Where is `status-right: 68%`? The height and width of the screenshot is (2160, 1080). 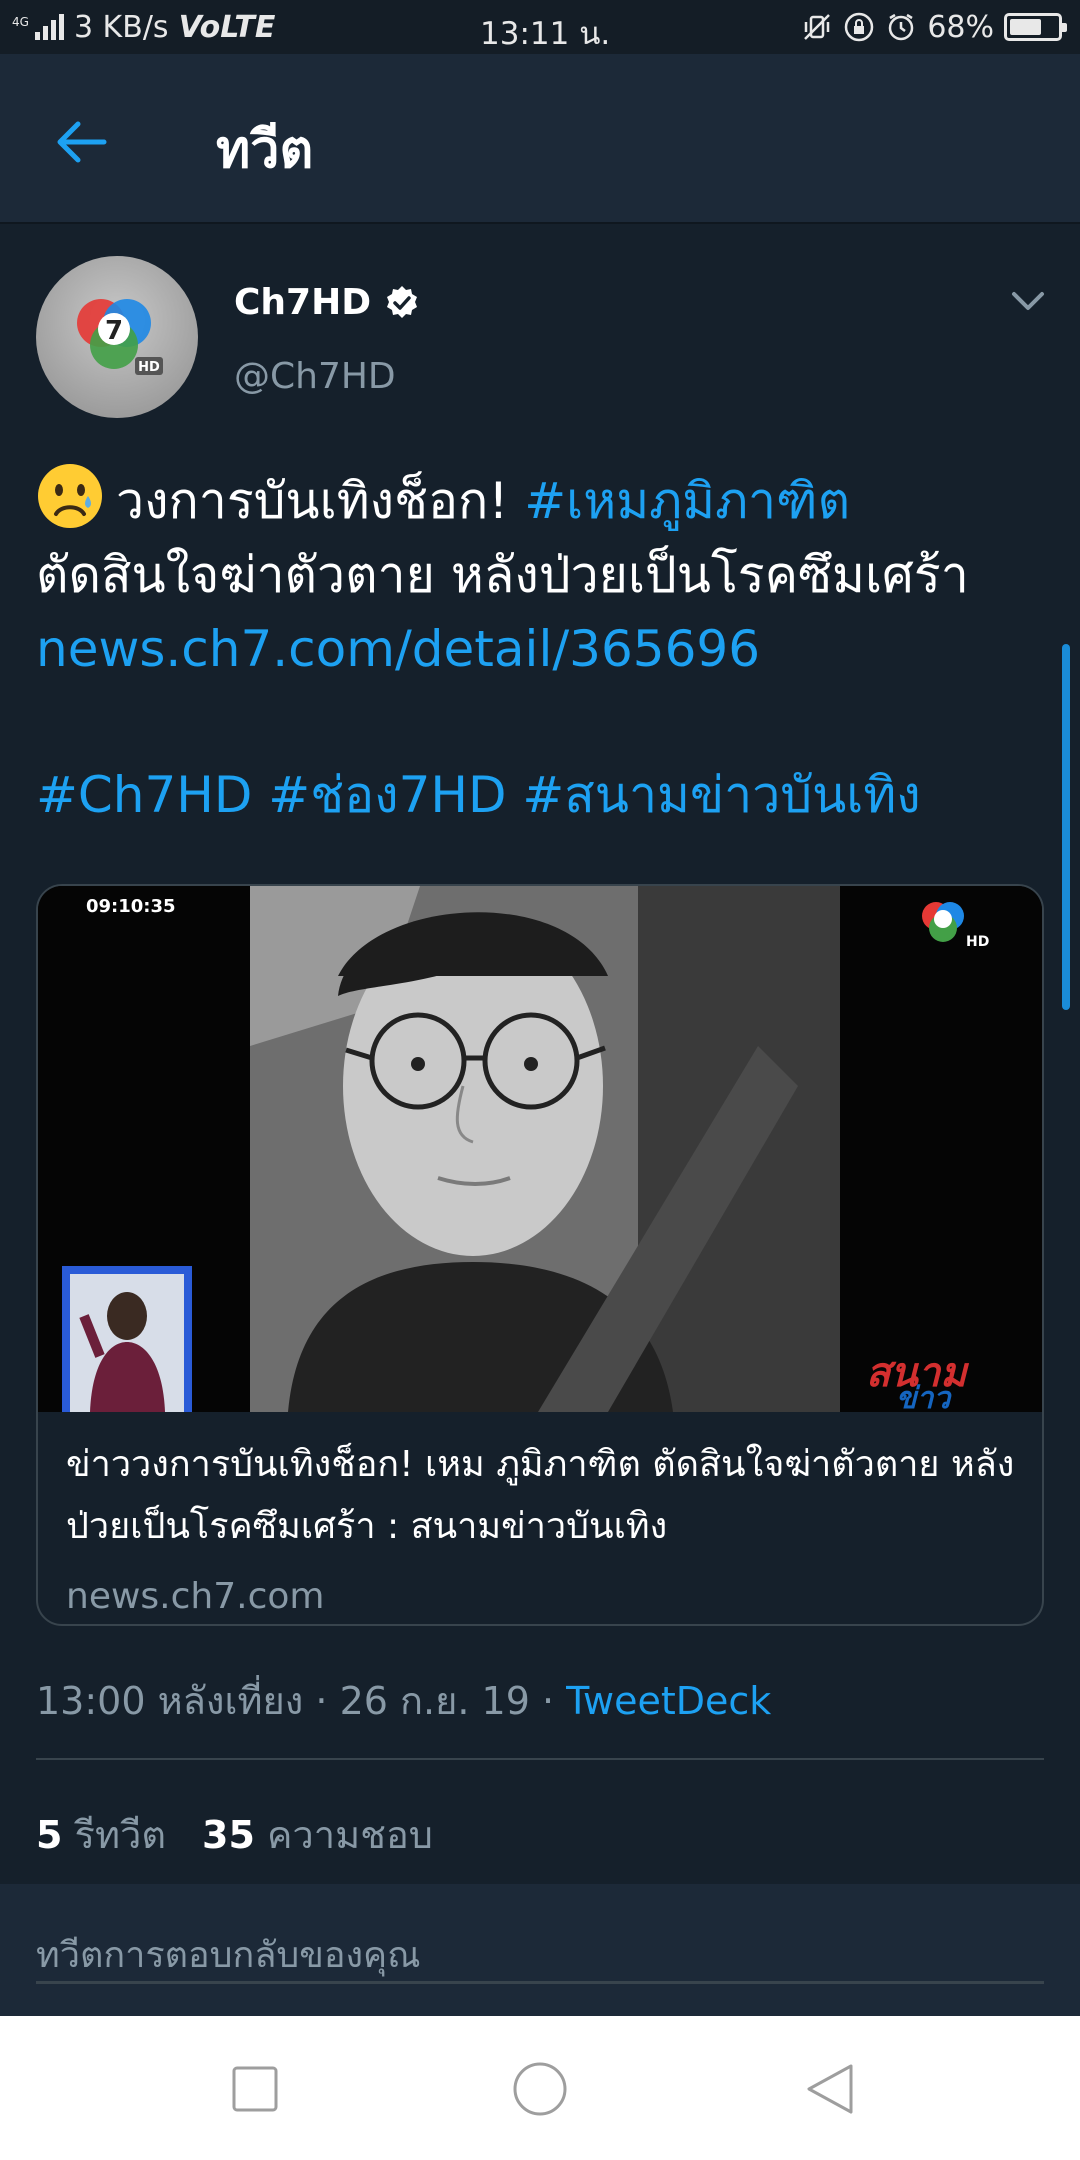
status-right: 68% is located at coordinates (934, 27).